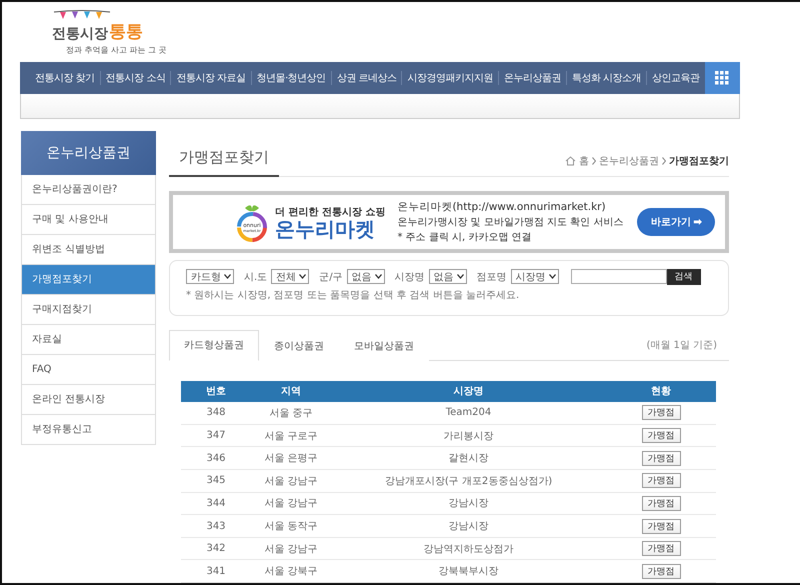 The image size is (800, 585). I want to click on filter-label: 시.도, so click(256, 277).